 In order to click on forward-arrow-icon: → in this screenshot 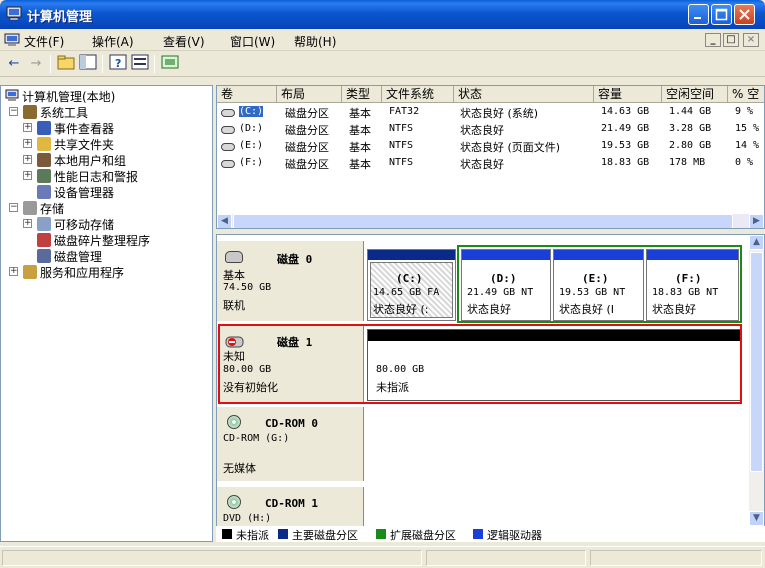, I will do `click(36, 63)`.